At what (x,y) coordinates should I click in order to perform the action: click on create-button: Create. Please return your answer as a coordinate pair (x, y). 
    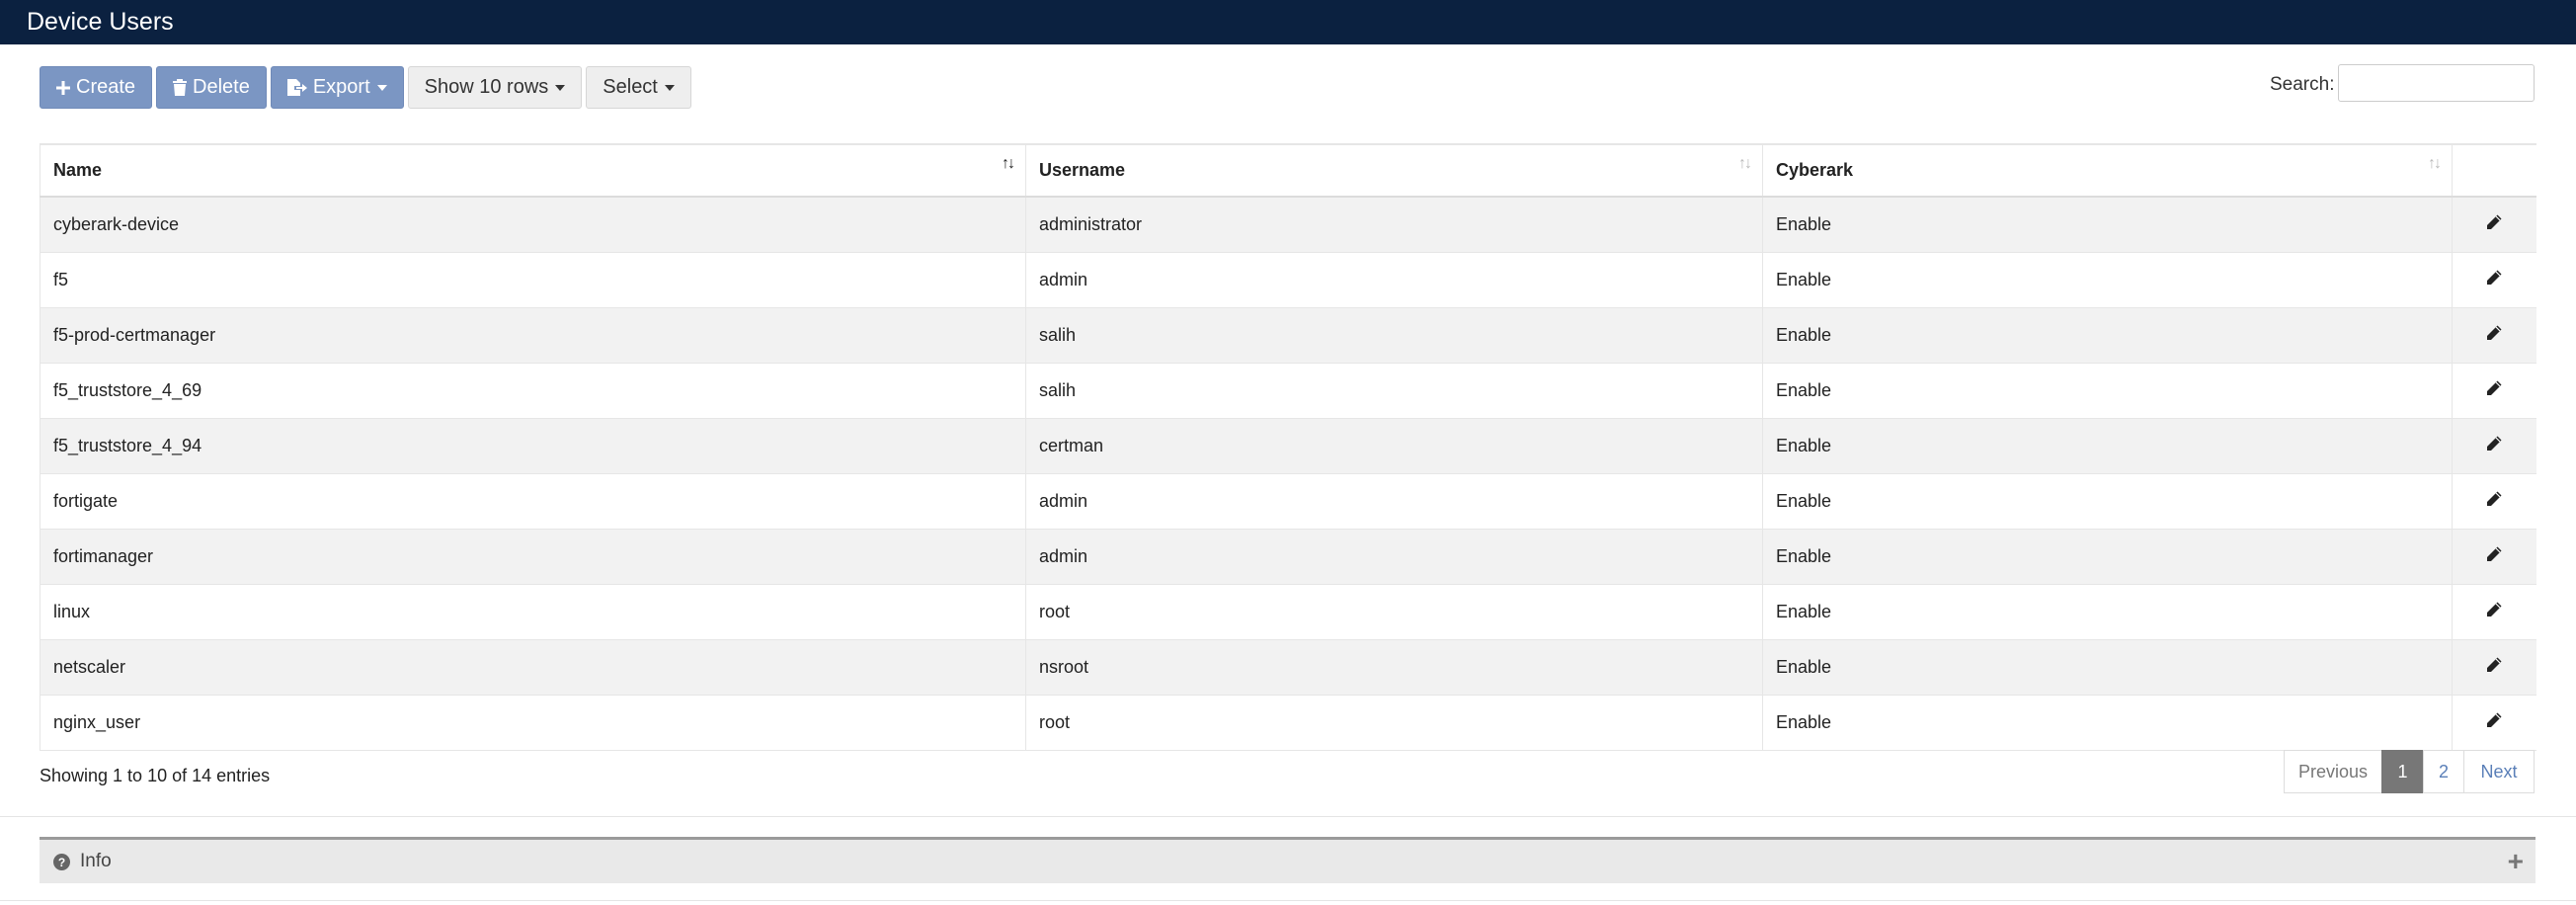
    Looking at the image, I should click on (96, 88).